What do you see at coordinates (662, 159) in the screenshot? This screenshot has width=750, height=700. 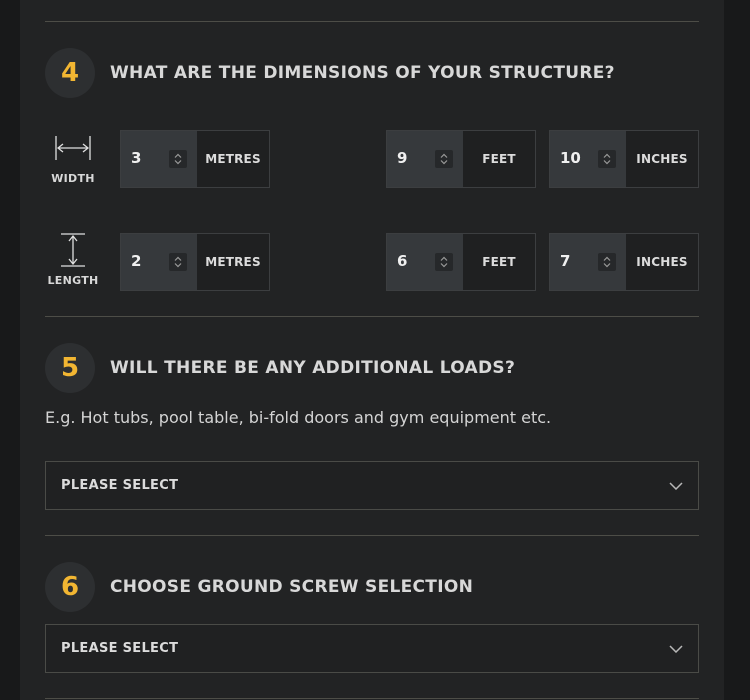 I see `width-inches-unit: INCHES` at bounding box center [662, 159].